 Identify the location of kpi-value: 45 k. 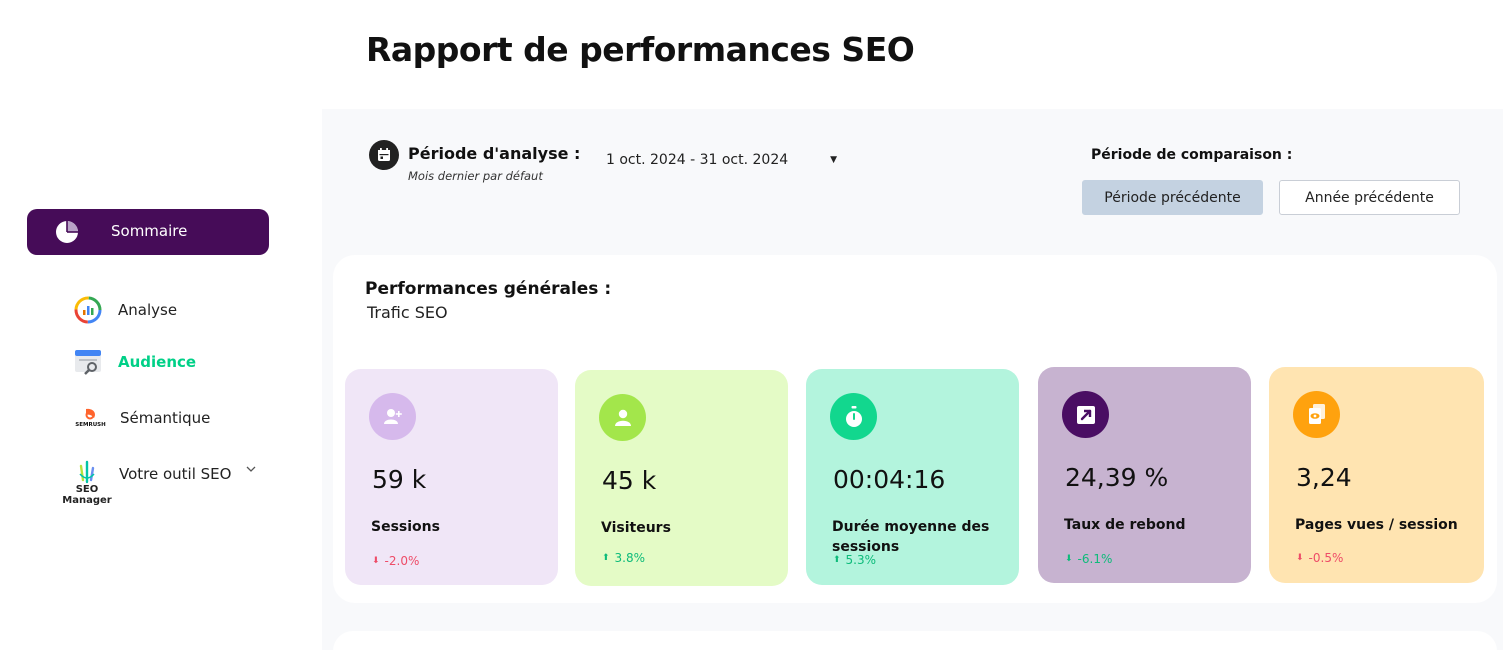
(629, 480).